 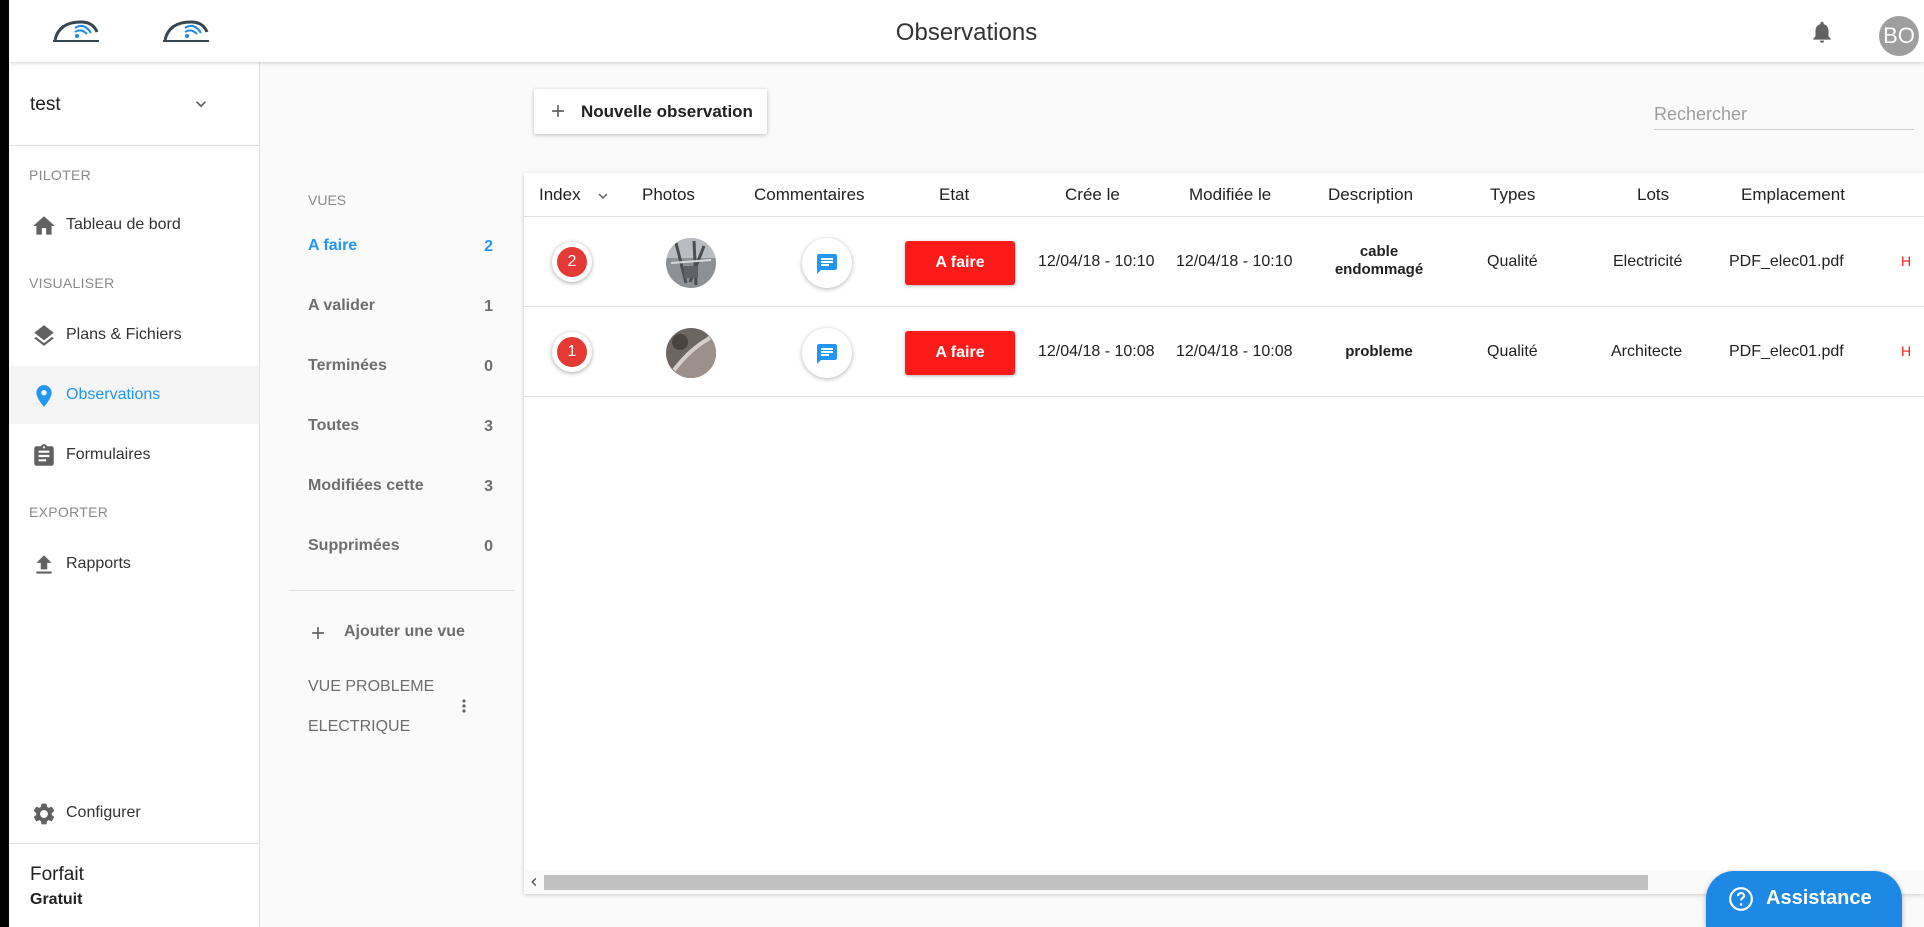 What do you see at coordinates (44, 335) in the screenshot?
I see `layers-icon` at bounding box center [44, 335].